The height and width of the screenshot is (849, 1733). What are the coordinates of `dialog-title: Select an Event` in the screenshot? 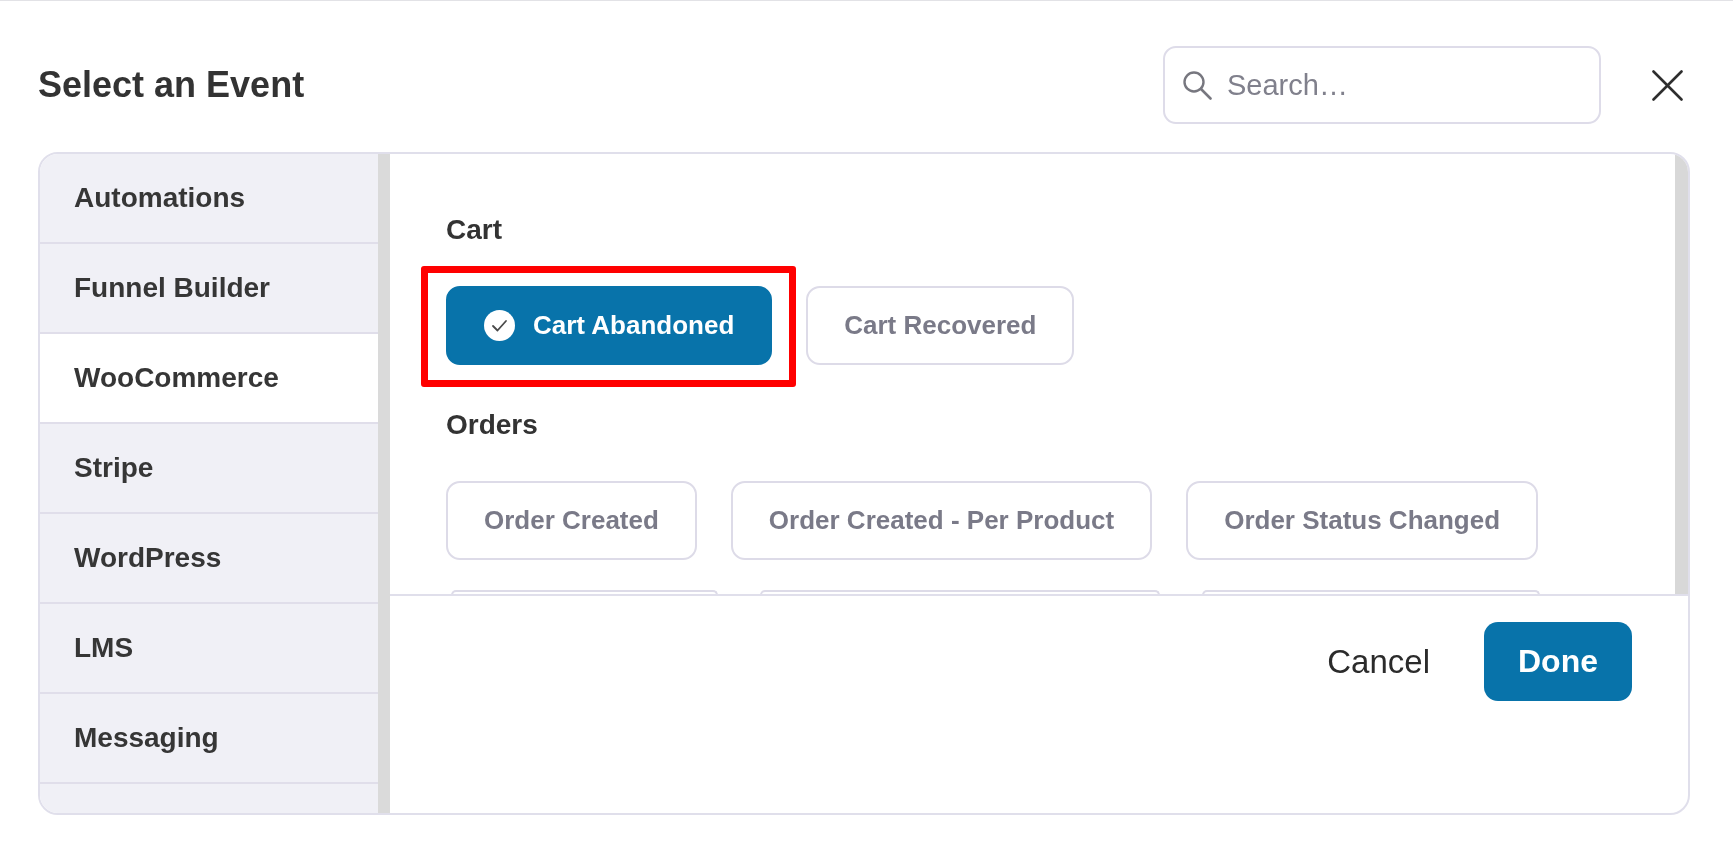 It's located at (172, 85).